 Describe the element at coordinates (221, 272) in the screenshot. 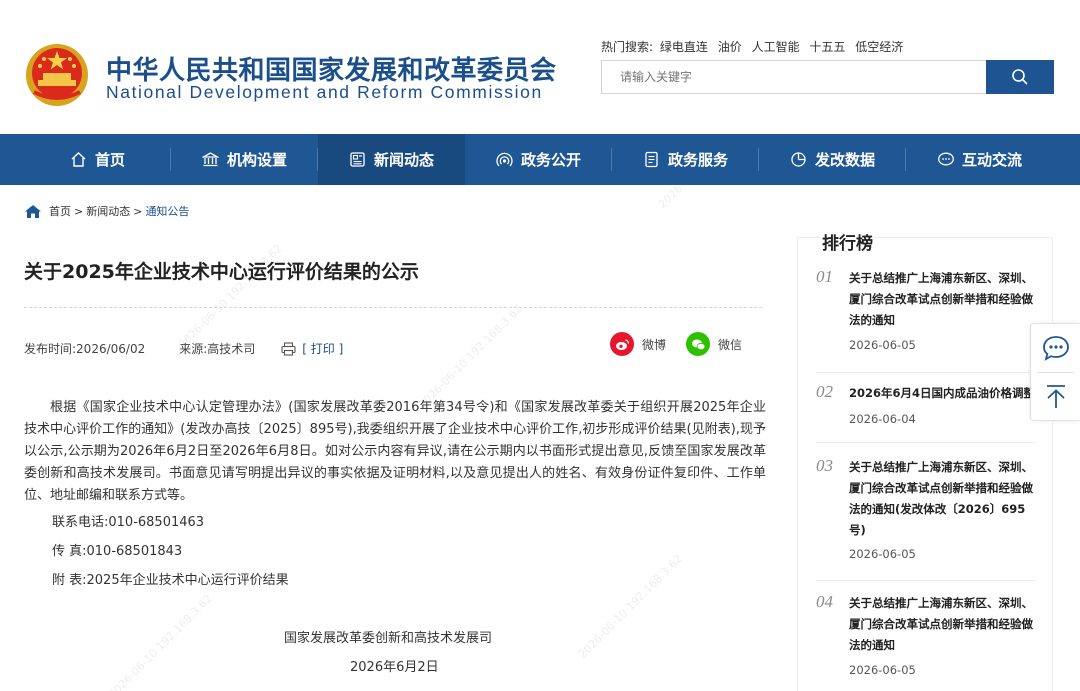

I see `article-title: 关于2025年企业技术中心运行评价结果的公示` at that location.